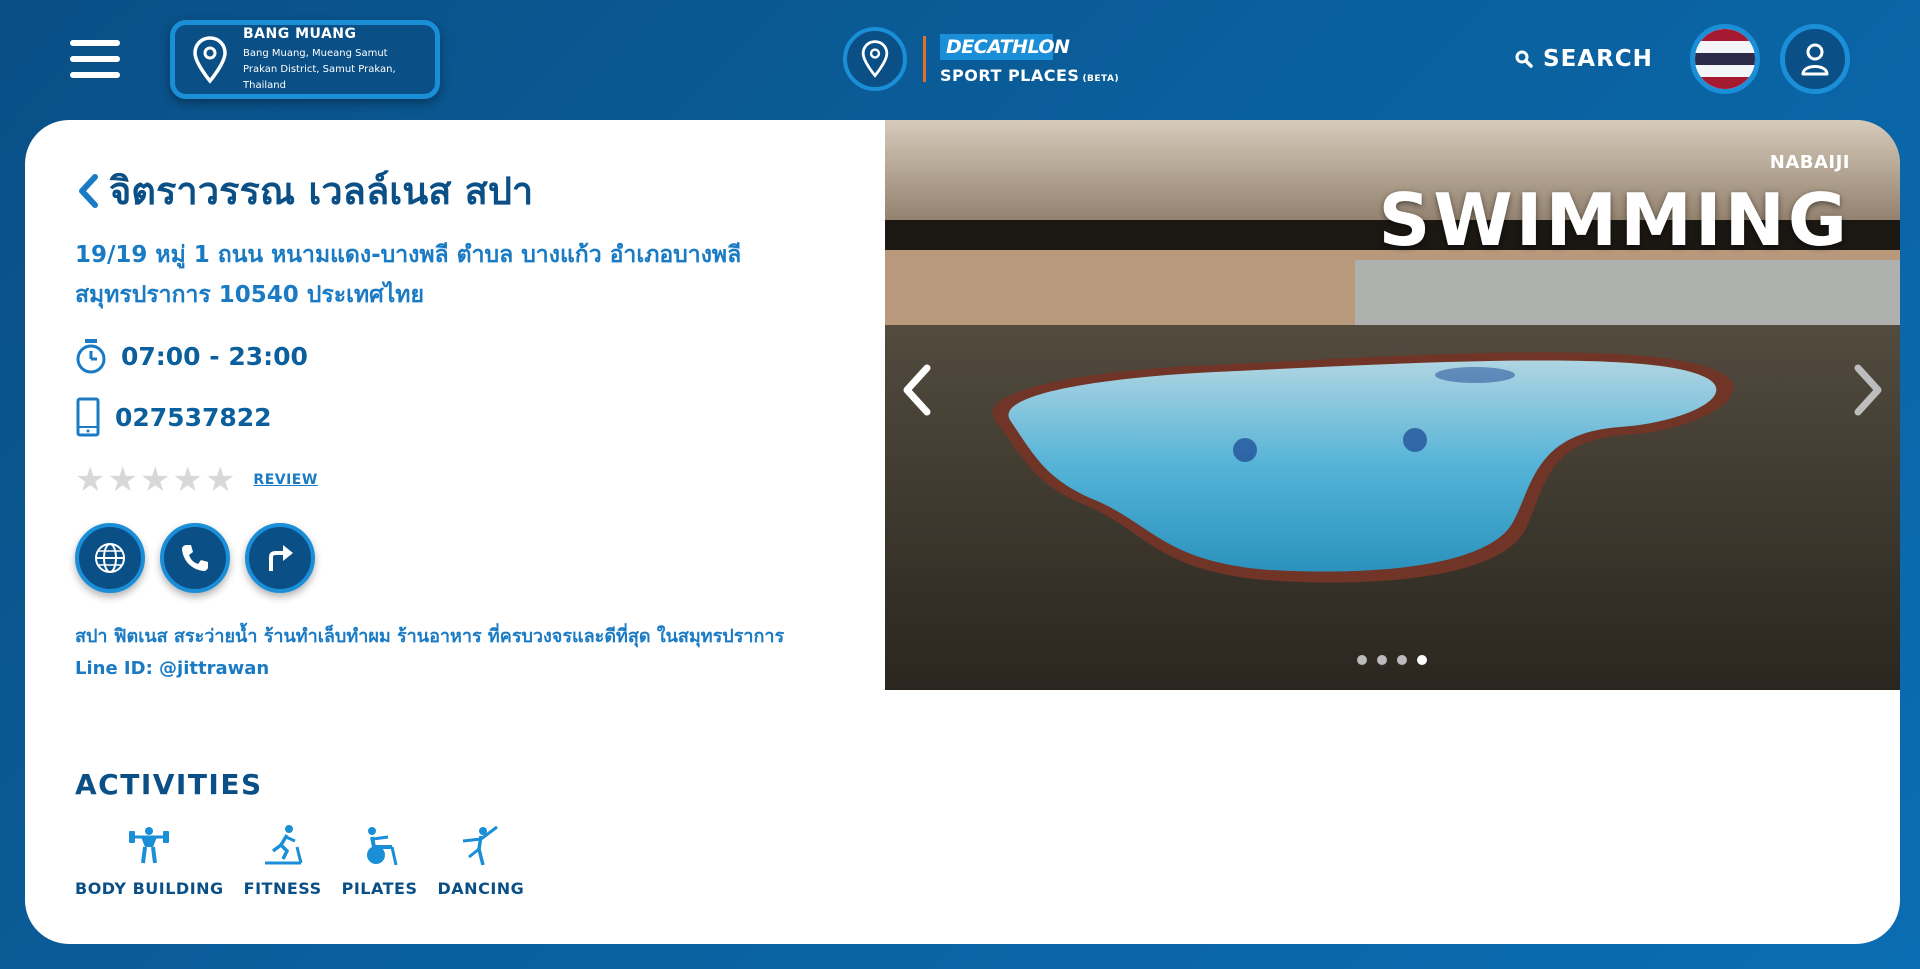 This screenshot has height=969, width=1920. Describe the element at coordinates (1524, 59) in the screenshot. I see `search-icon` at that location.